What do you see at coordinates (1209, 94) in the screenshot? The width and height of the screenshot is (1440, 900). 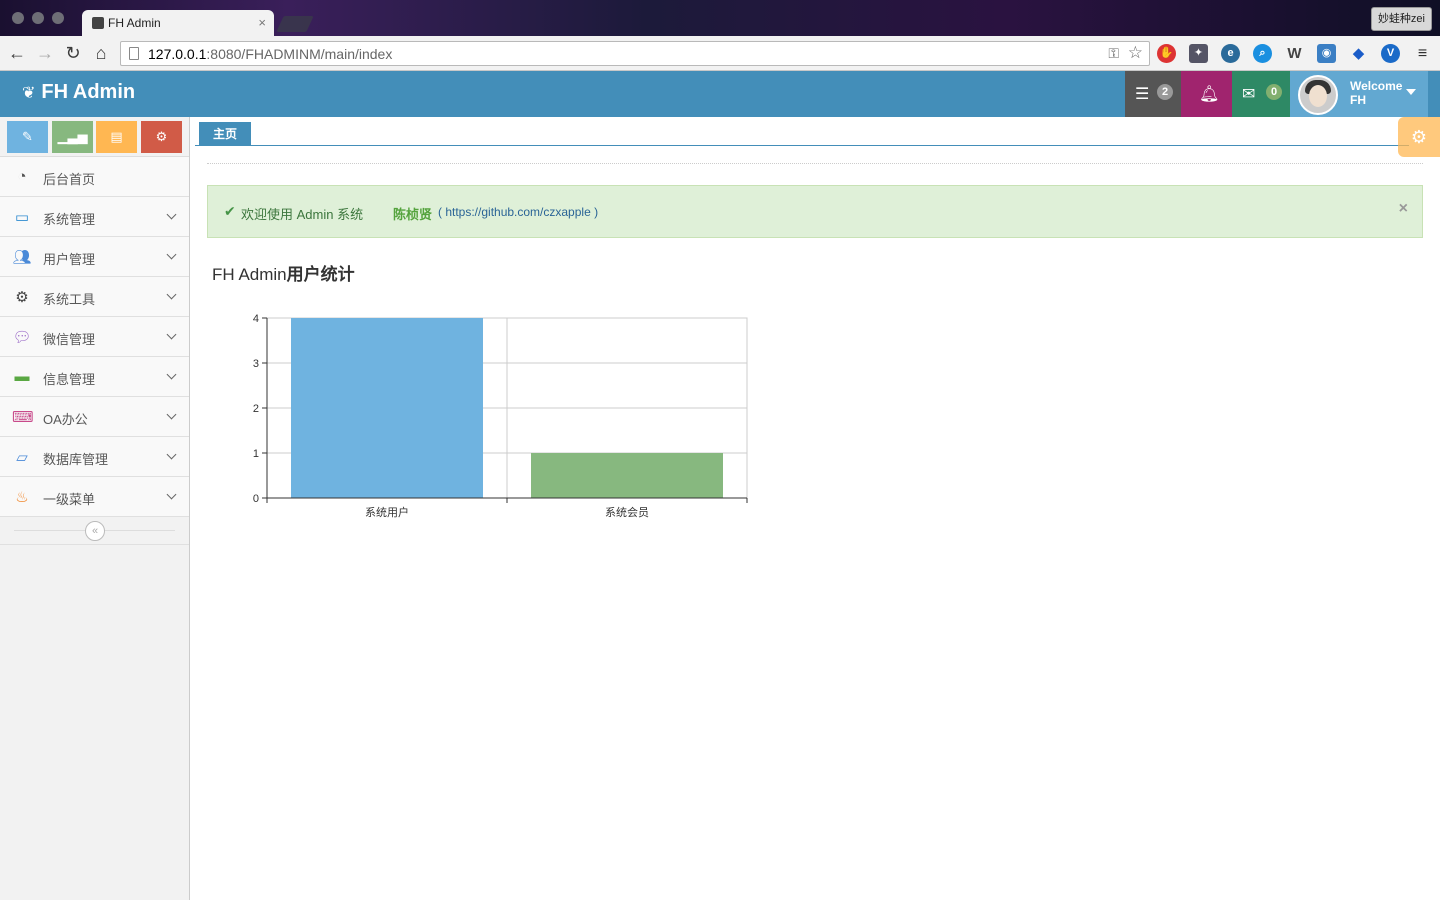 I see `bell-icon: 🔔︎` at bounding box center [1209, 94].